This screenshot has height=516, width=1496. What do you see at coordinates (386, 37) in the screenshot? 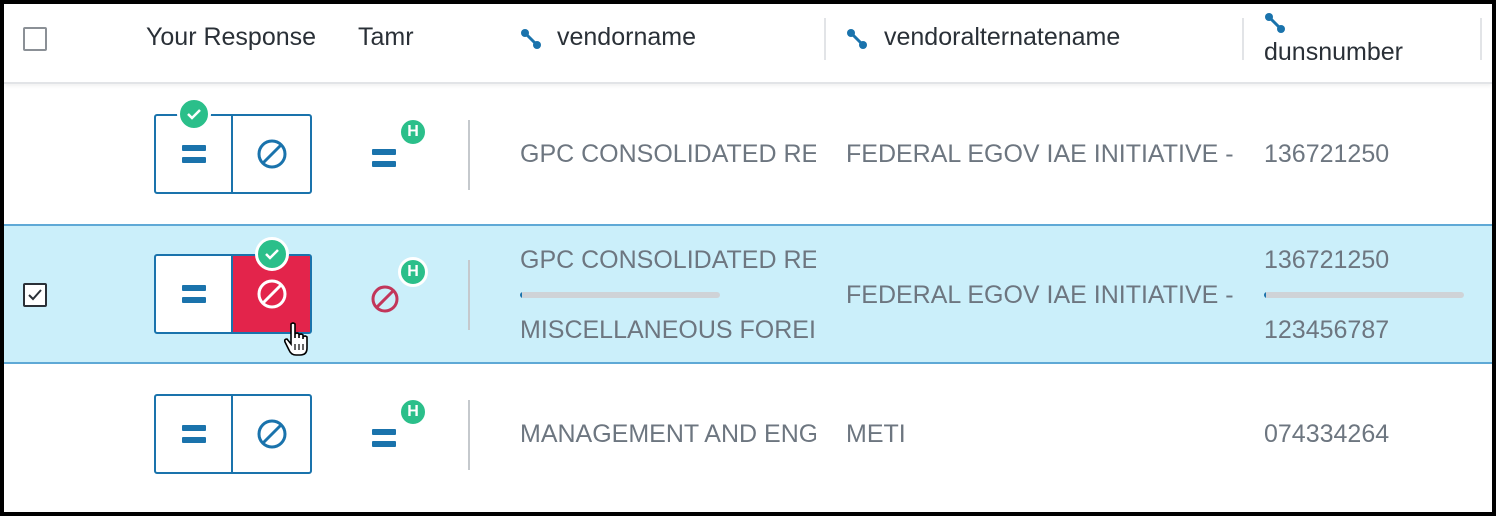
I see `header-tamr: Tamr` at bounding box center [386, 37].